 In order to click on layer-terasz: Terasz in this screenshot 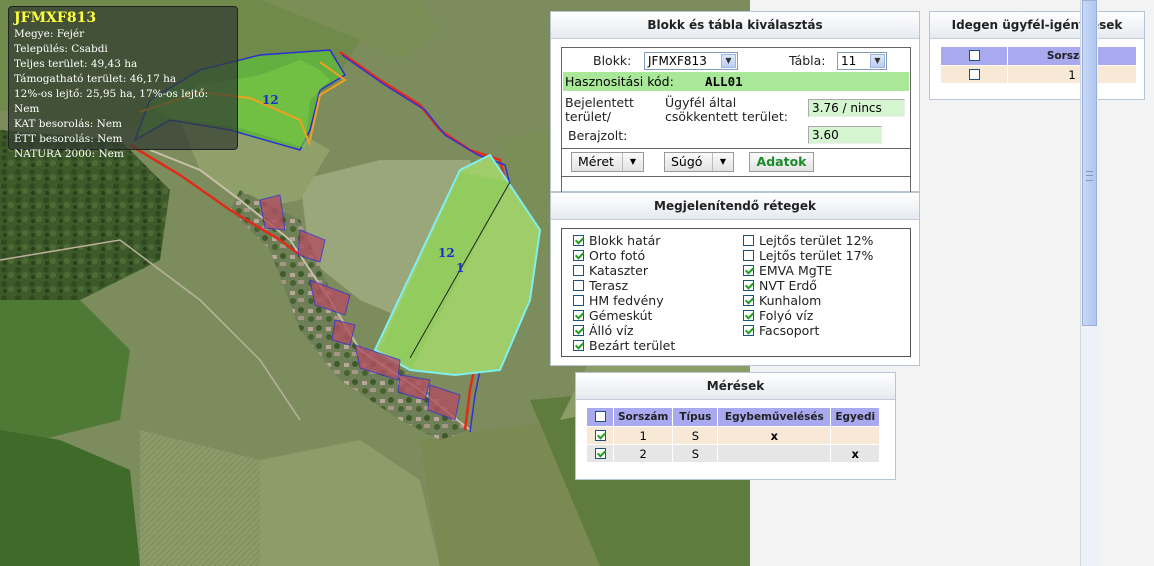, I will do `click(600, 285)`.